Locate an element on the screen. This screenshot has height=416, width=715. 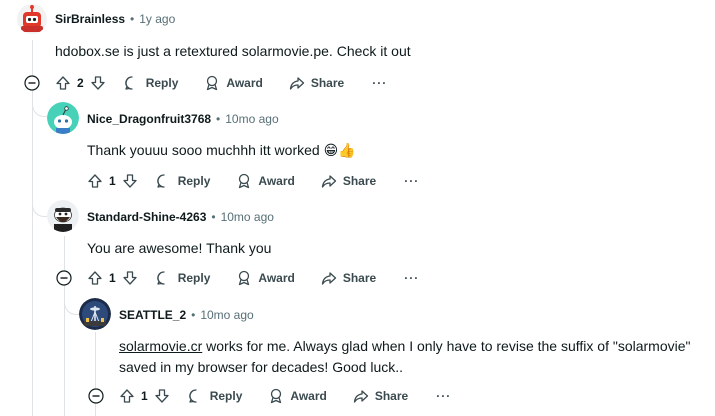
vote-group: 2 is located at coordinates (80, 83).